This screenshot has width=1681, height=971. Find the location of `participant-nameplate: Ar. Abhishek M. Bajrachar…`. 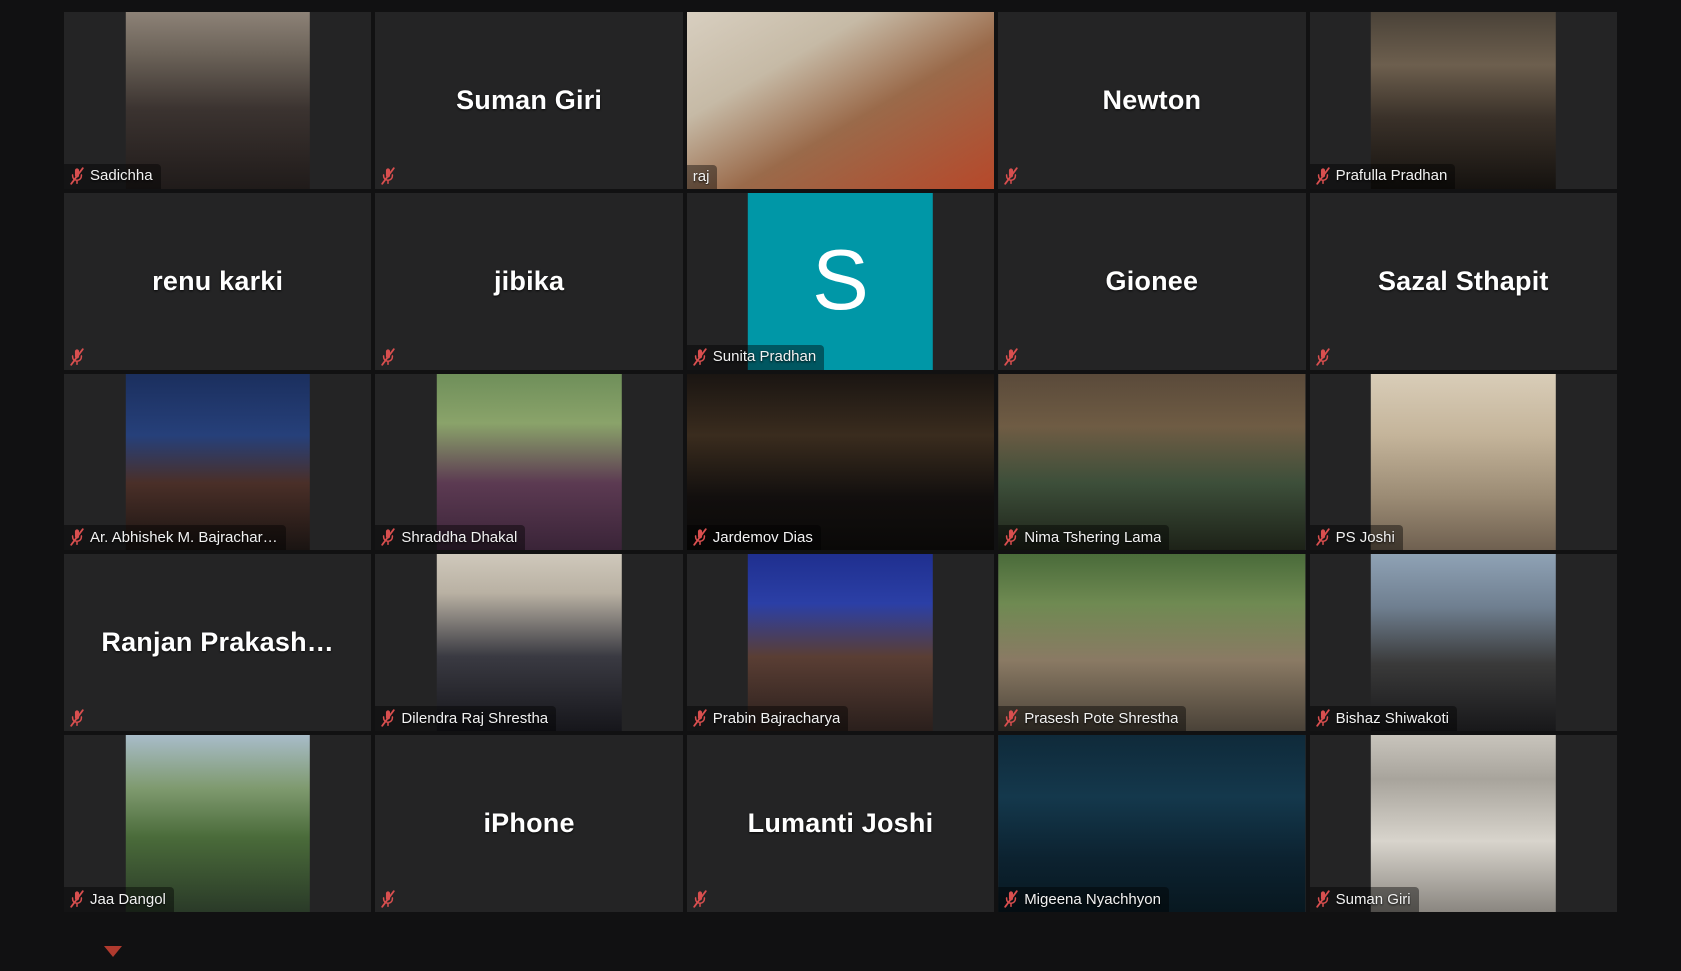

participant-nameplate: Ar. Abhishek M. Bajrachar… is located at coordinates (175, 538).